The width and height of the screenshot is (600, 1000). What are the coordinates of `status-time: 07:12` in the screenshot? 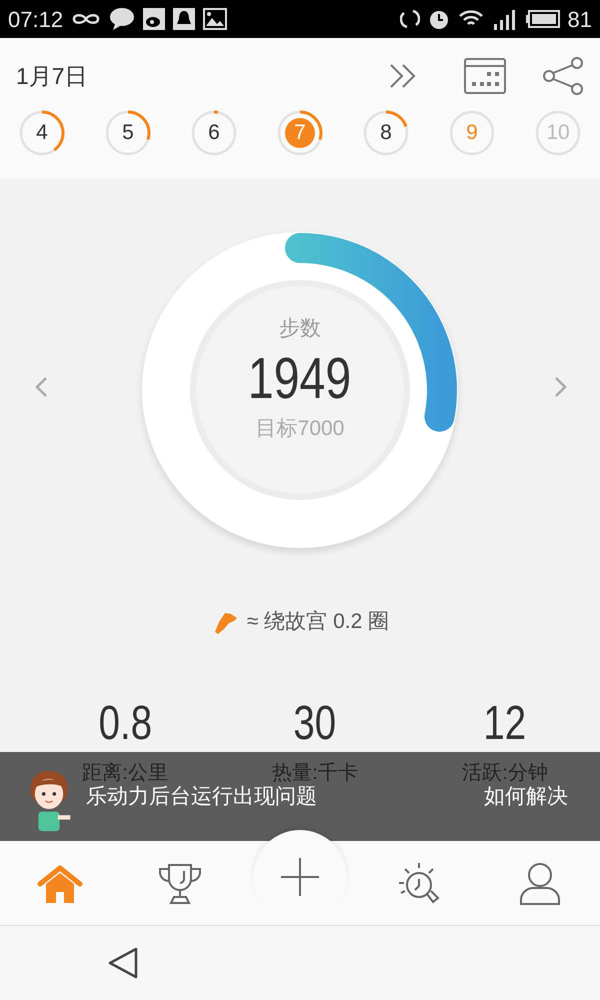 It's located at (36, 20).